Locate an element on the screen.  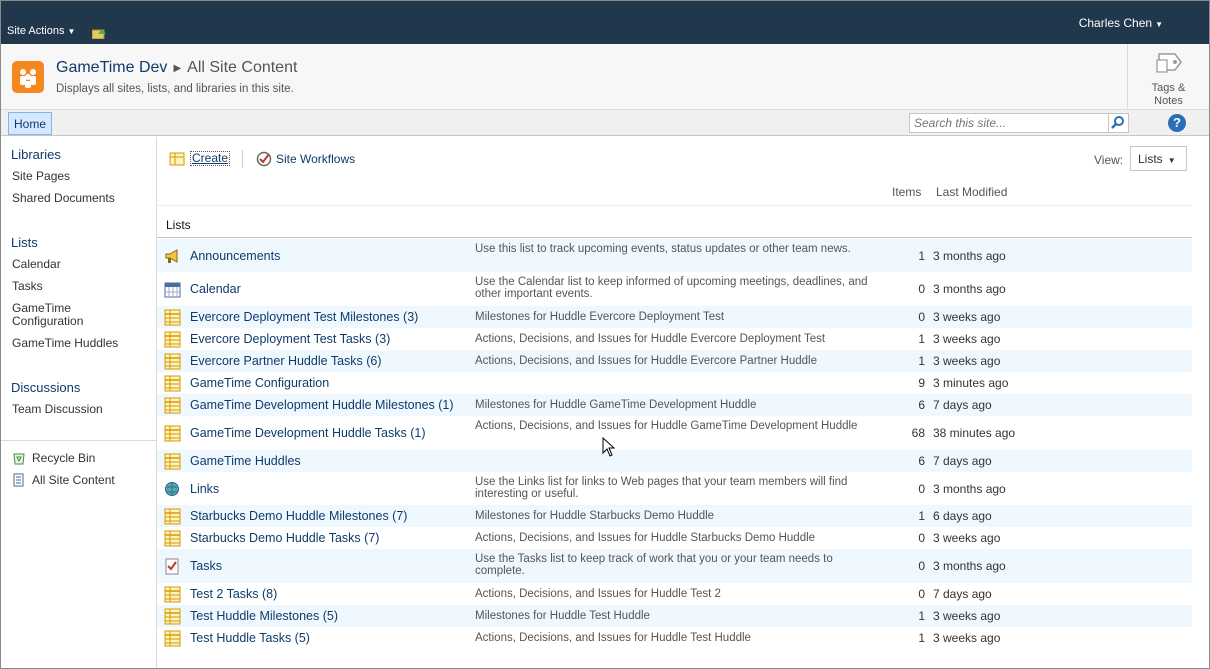
list-name-link: Test 2 Tasks (8) is located at coordinates (233, 594).